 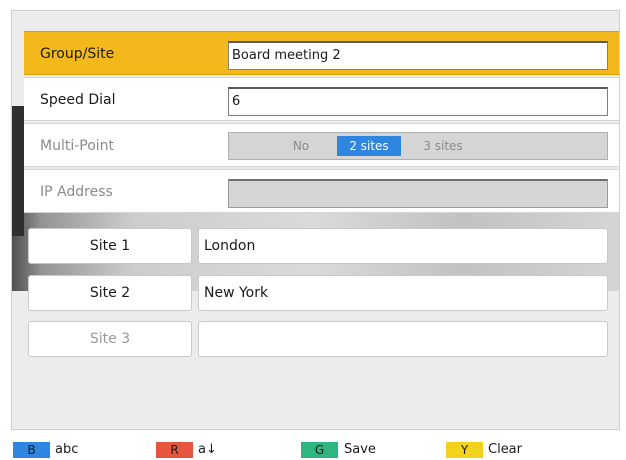 I want to click on ip-address-label: IP Address, so click(x=76, y=192).